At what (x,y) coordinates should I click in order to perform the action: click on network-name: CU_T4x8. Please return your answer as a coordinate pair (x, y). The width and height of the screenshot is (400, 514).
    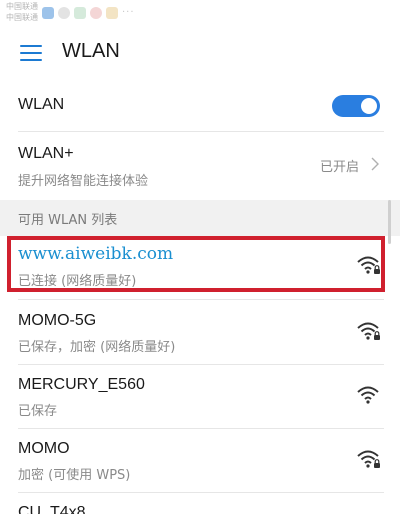
    Looking at the image, I should click on (52, 509).